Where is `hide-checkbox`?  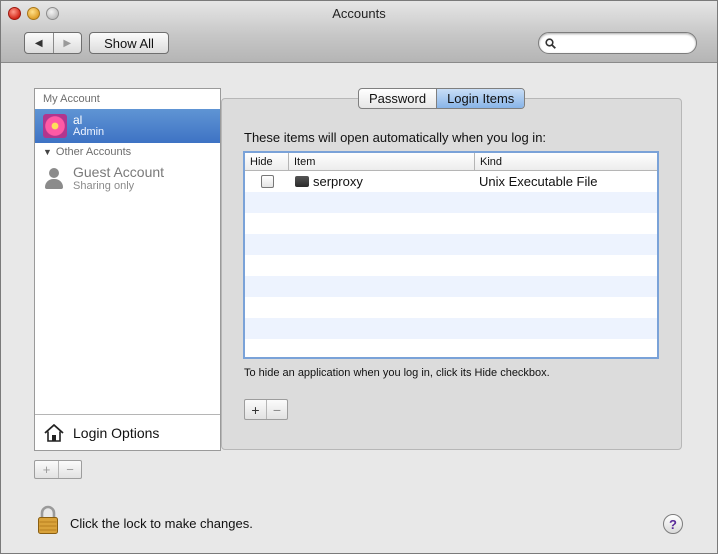 hide-checkbox is located at coordinates (267, 181).